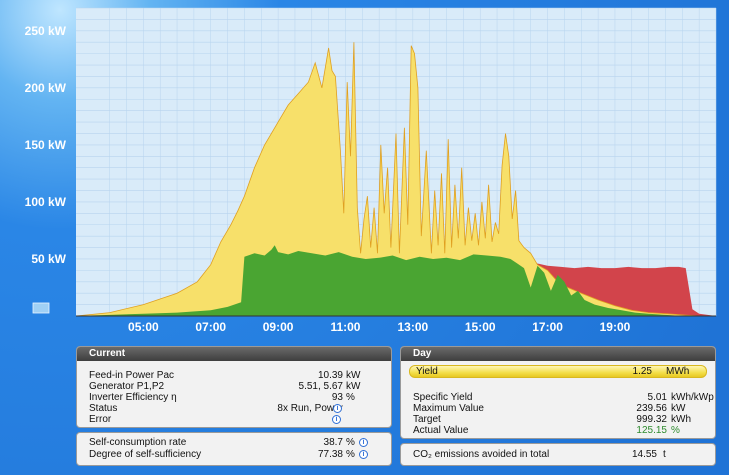 The image size is (729, 475). Describe the element at coordinates (46, 202) in the screenshot. I see `y-tick-label: 100 kW` at that location.